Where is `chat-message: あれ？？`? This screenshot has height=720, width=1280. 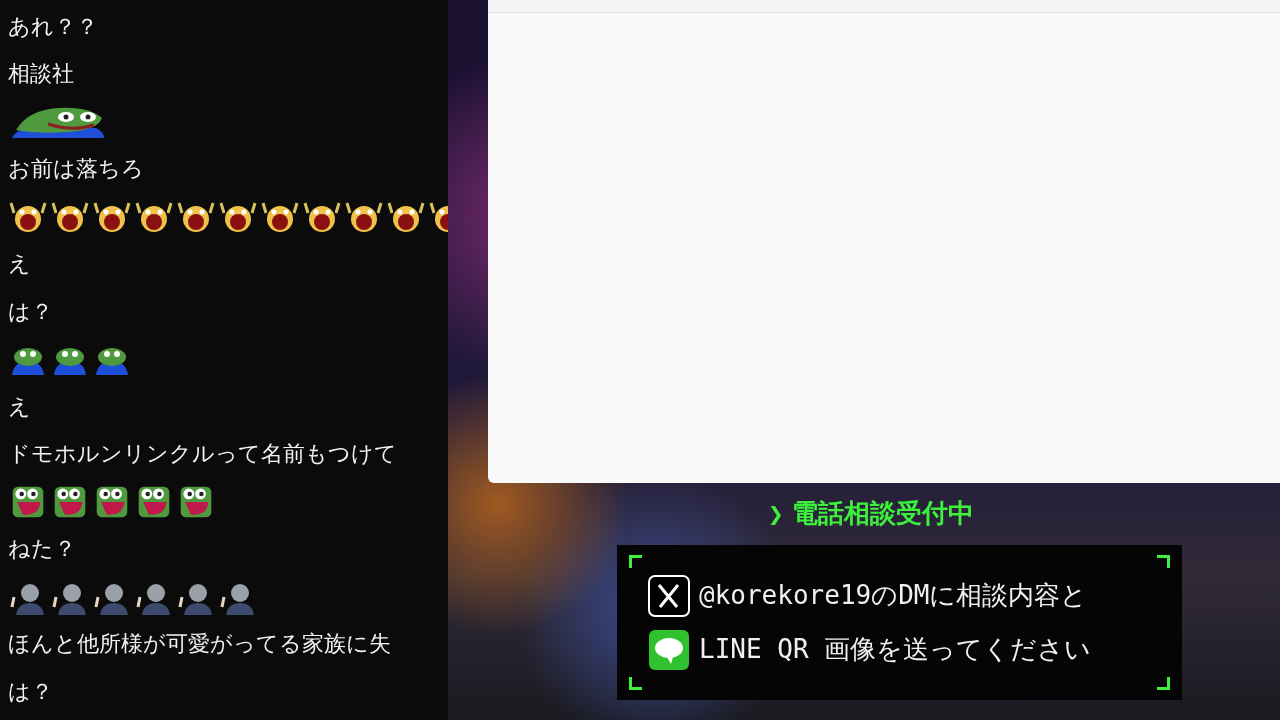
chat-message: あれ？？ is located at coordinates (53, 26).